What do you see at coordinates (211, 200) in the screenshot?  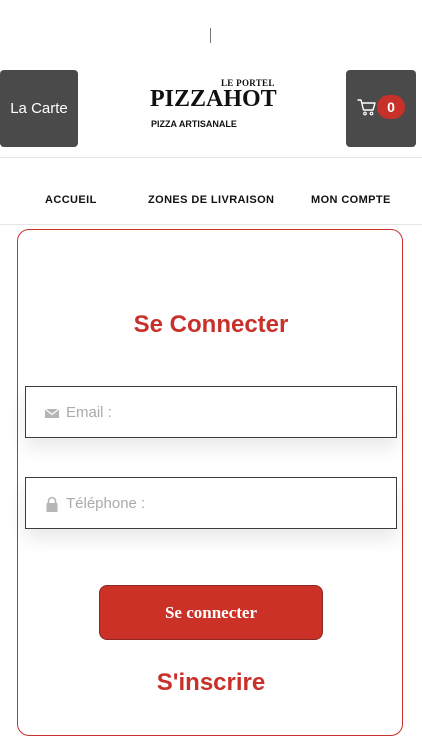 I see `nav-item-zones-de-livraison: ZONES DE LIVRAISON` at bounding box center [211, 200].